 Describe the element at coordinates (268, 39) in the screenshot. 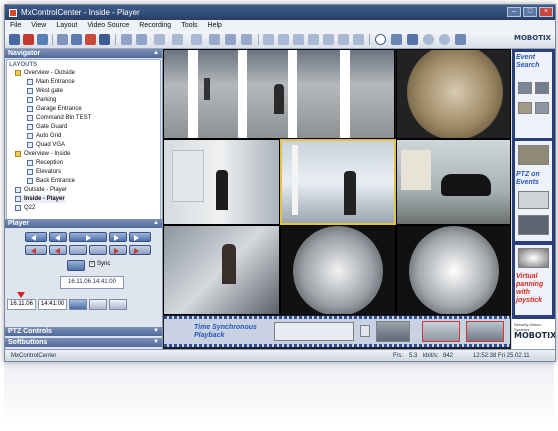

I see `document-icon` at that location.